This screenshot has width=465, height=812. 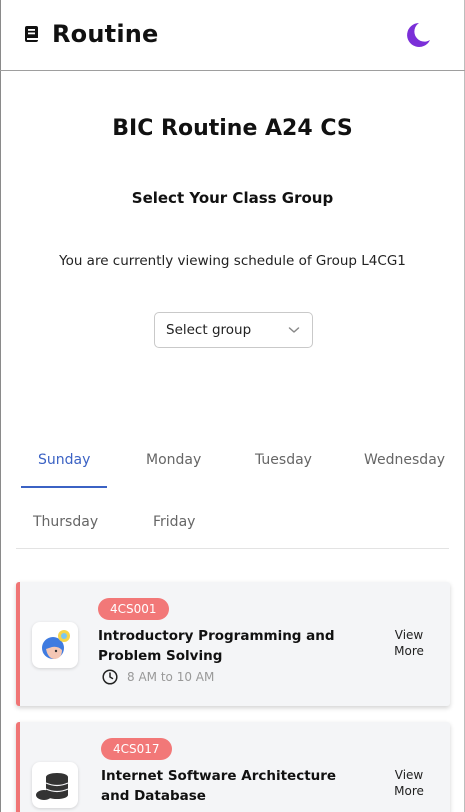 What do you see at coordinates (232, 35) in the screenshot?
I see `app-header: Routine` at bounding box center [232, 35].